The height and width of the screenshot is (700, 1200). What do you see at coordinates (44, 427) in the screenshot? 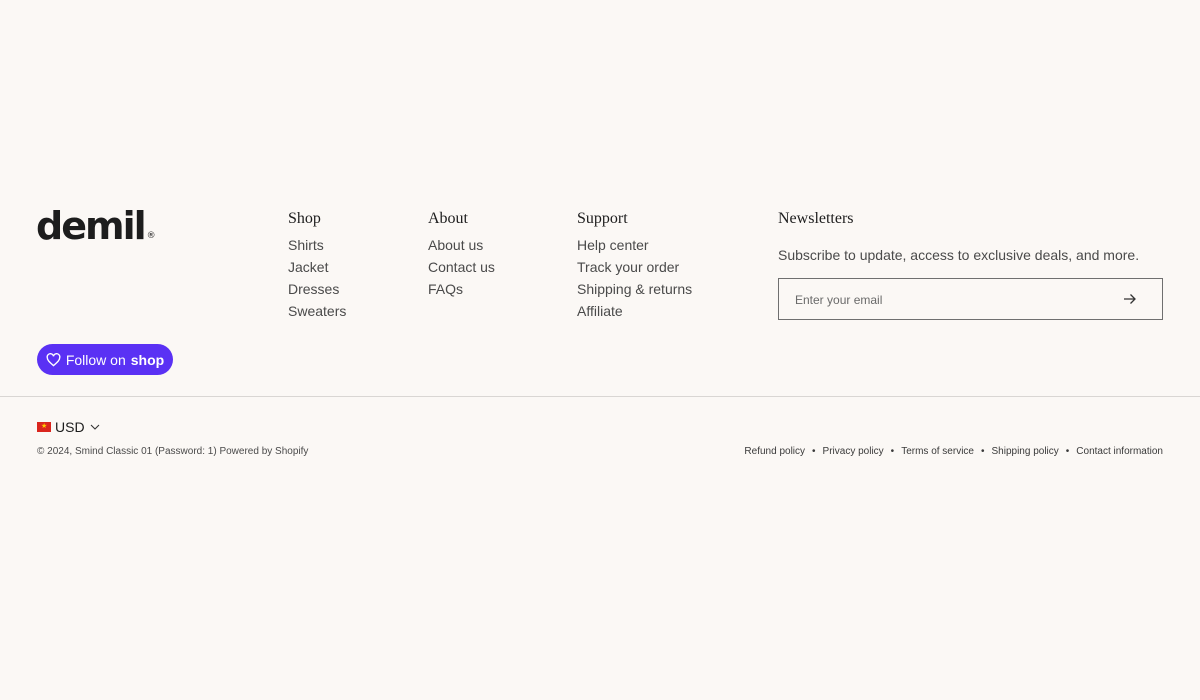
I see `vietnam-flag-icon` at bounding box center [44, 427].